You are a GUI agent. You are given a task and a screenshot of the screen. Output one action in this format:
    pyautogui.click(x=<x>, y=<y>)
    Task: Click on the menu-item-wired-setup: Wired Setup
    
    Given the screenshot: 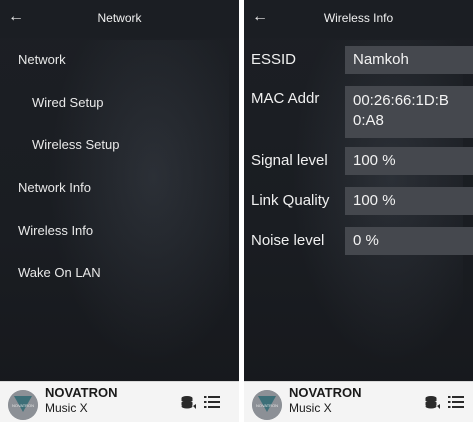 What is the action you would take?
    pyautogui.click(x=131, y=103)
    